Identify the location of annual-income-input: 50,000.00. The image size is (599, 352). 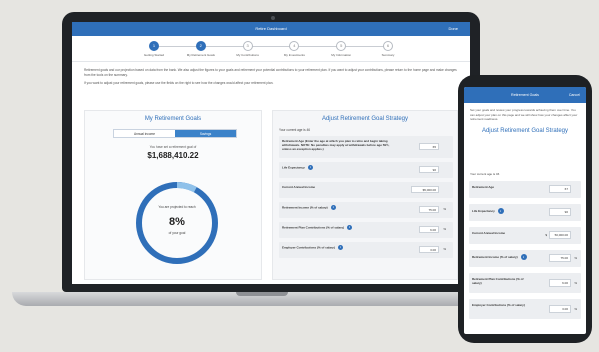
(560, 235).